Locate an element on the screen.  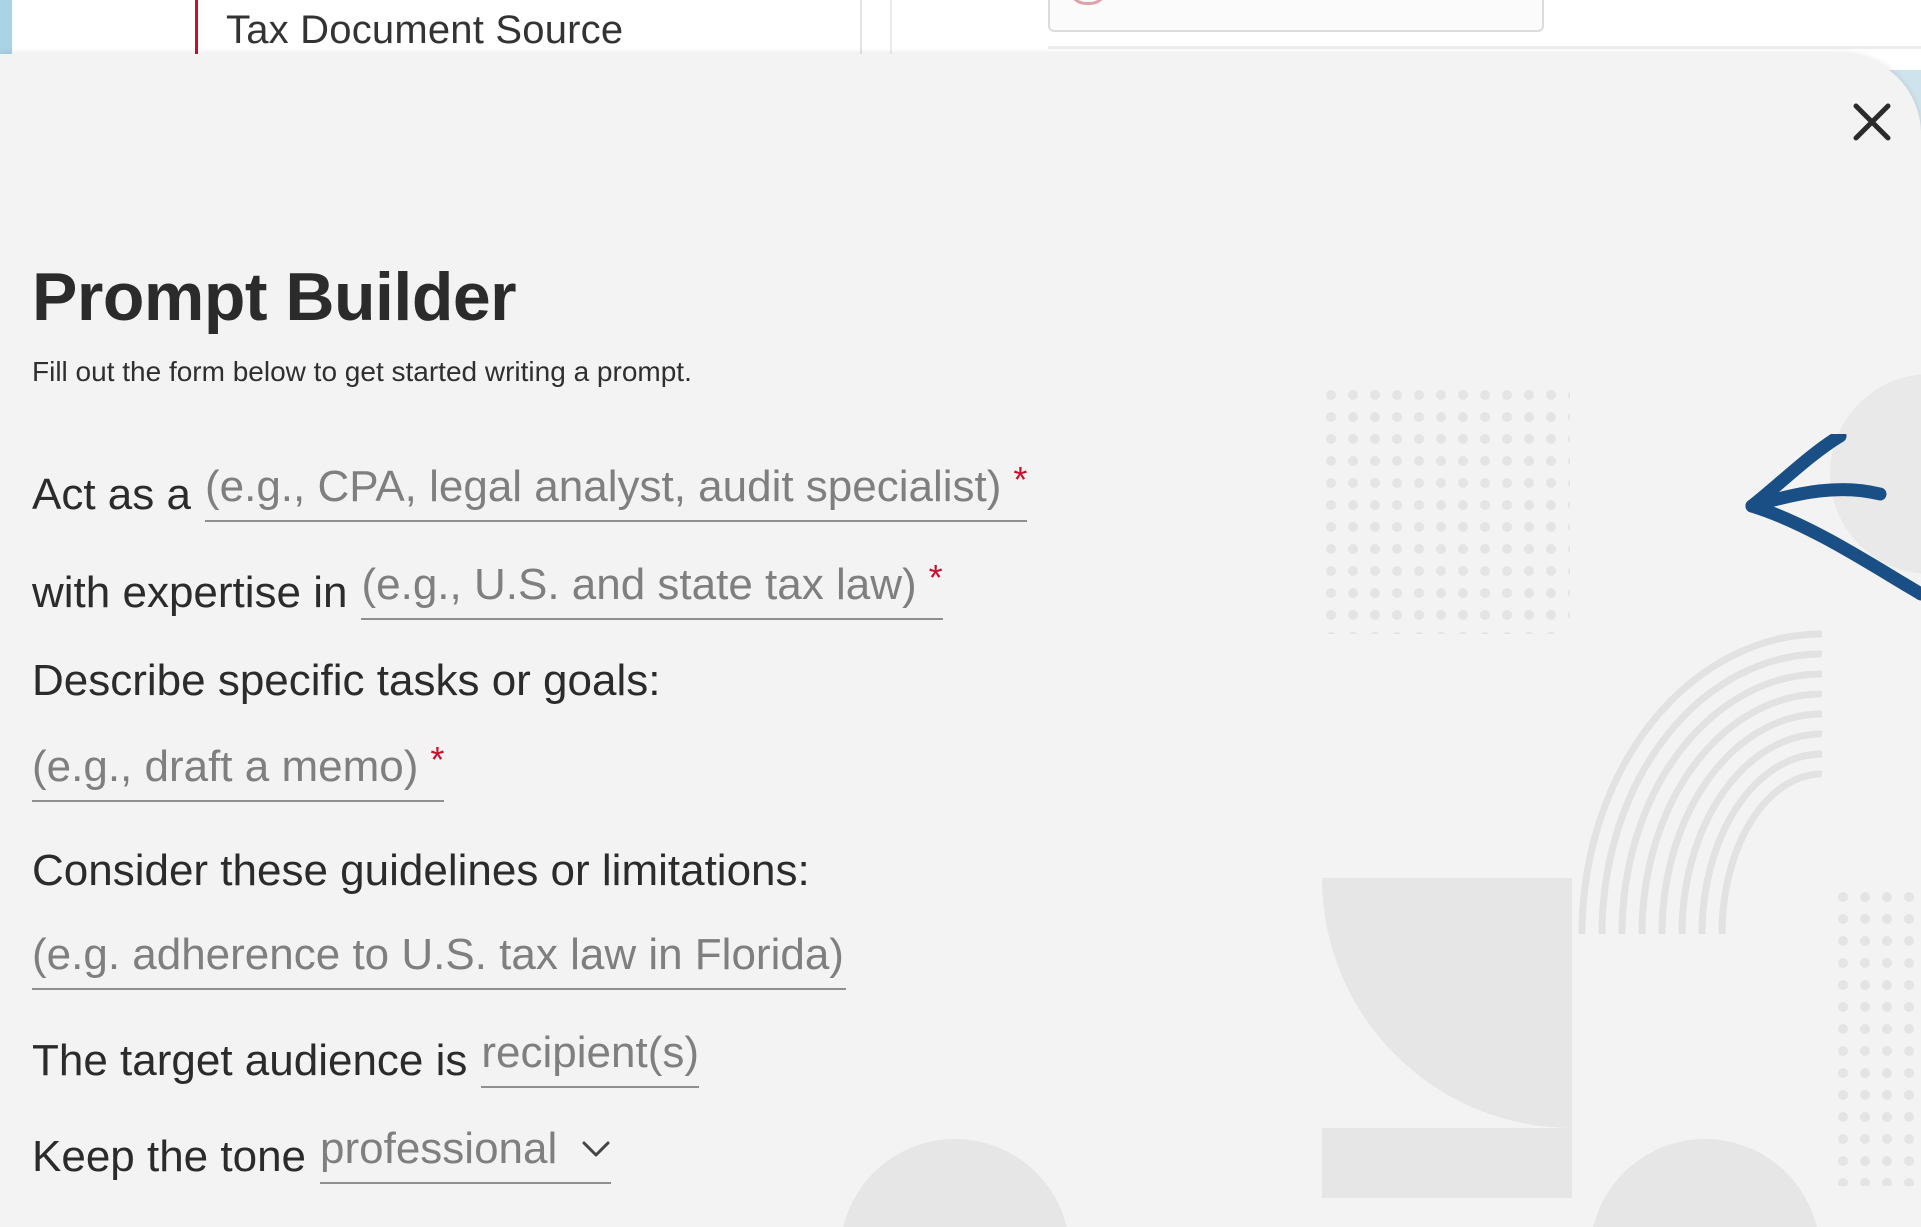
audience-row: The target audience is recipient(s) is located at coordinates (366, 1057).